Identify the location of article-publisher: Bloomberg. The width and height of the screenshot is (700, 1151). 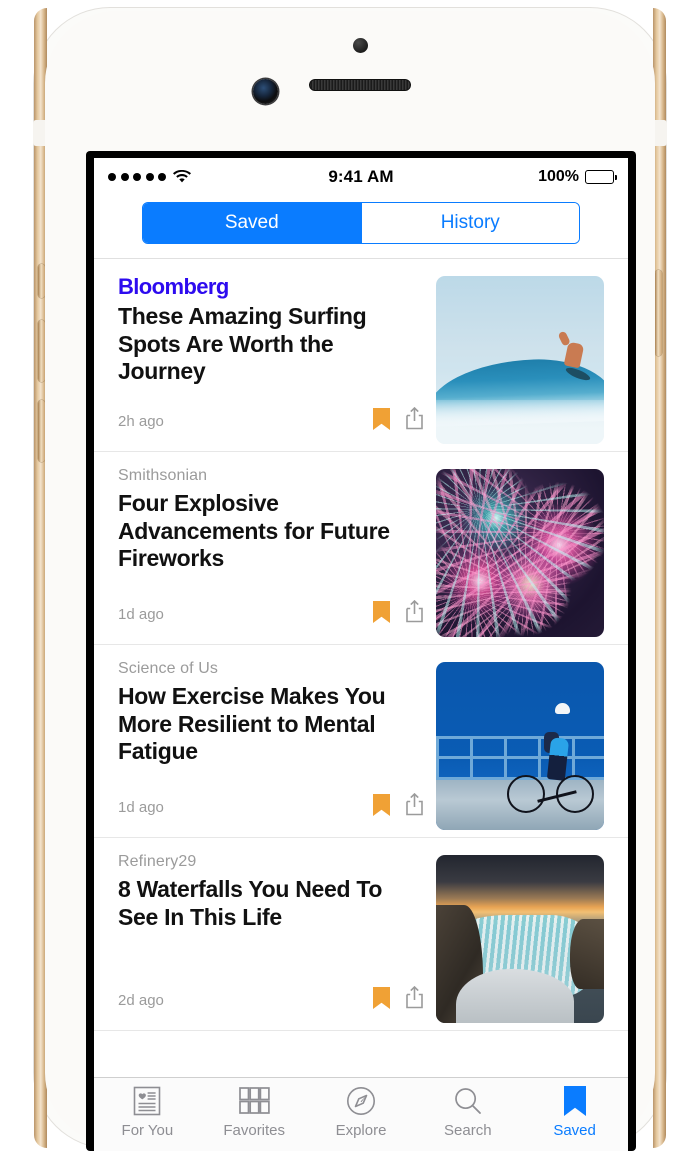
(173, 286).